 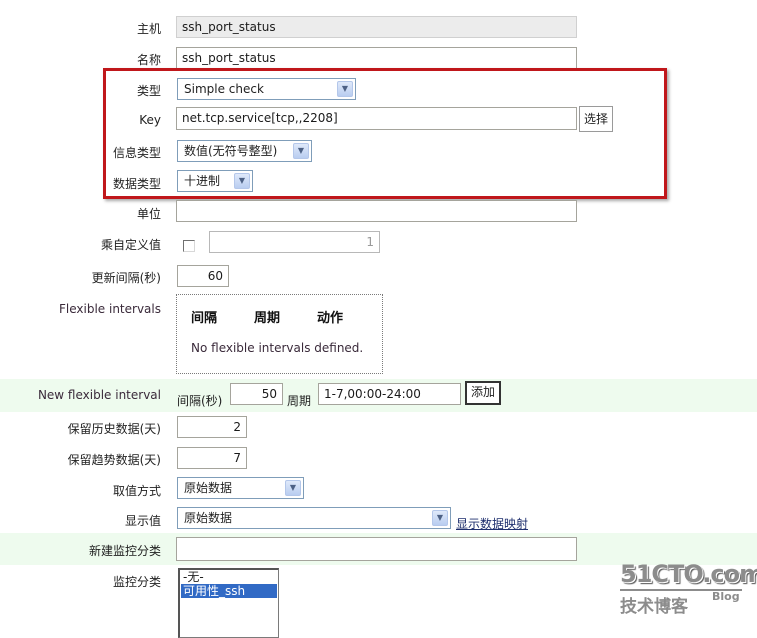 I want to click on update-interval-field: 60, so click(x=203, y=276).